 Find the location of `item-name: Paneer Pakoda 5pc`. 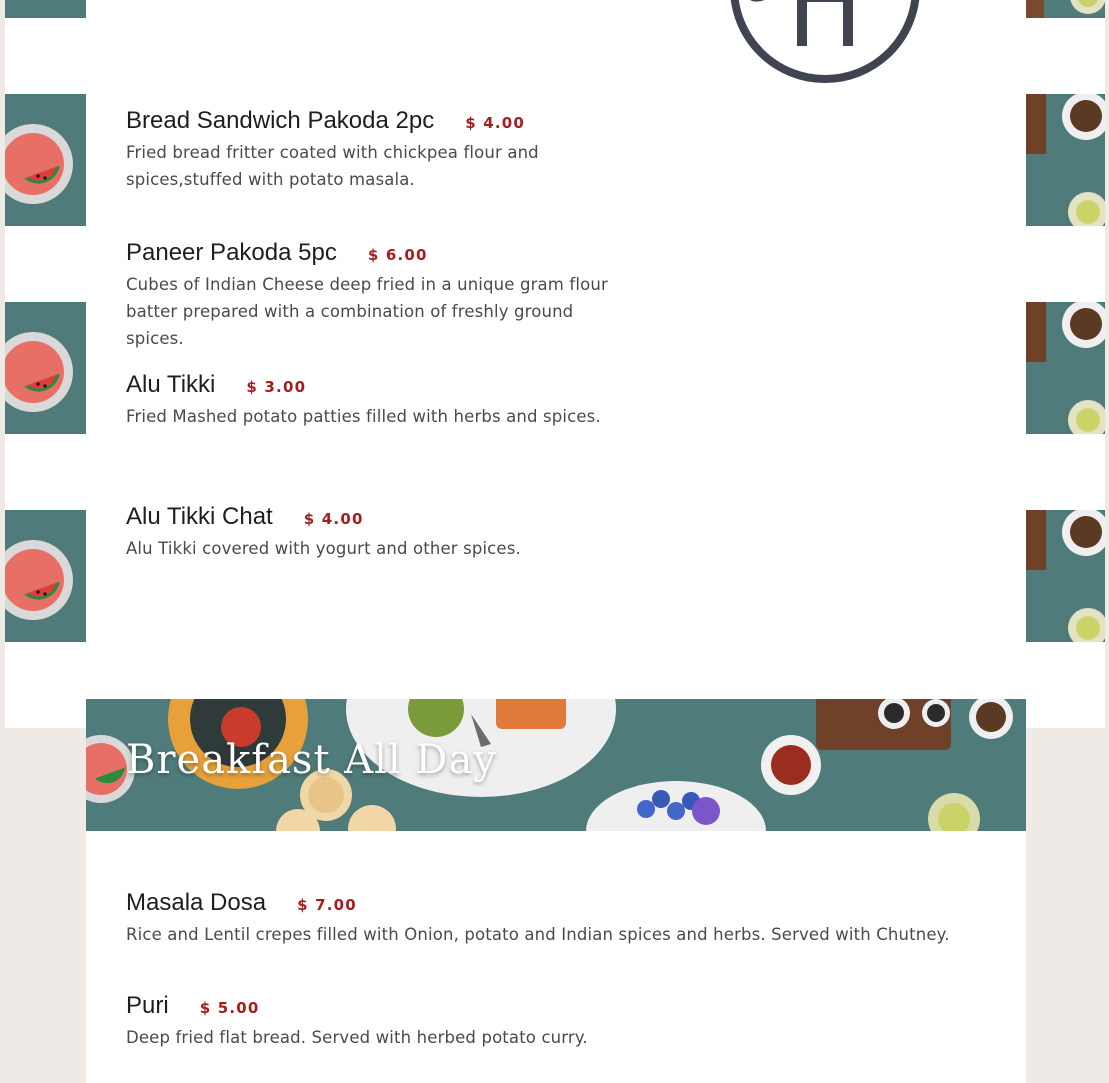

item-name: Paneer Pakoda 5pc is located at coordinates (231, 252).